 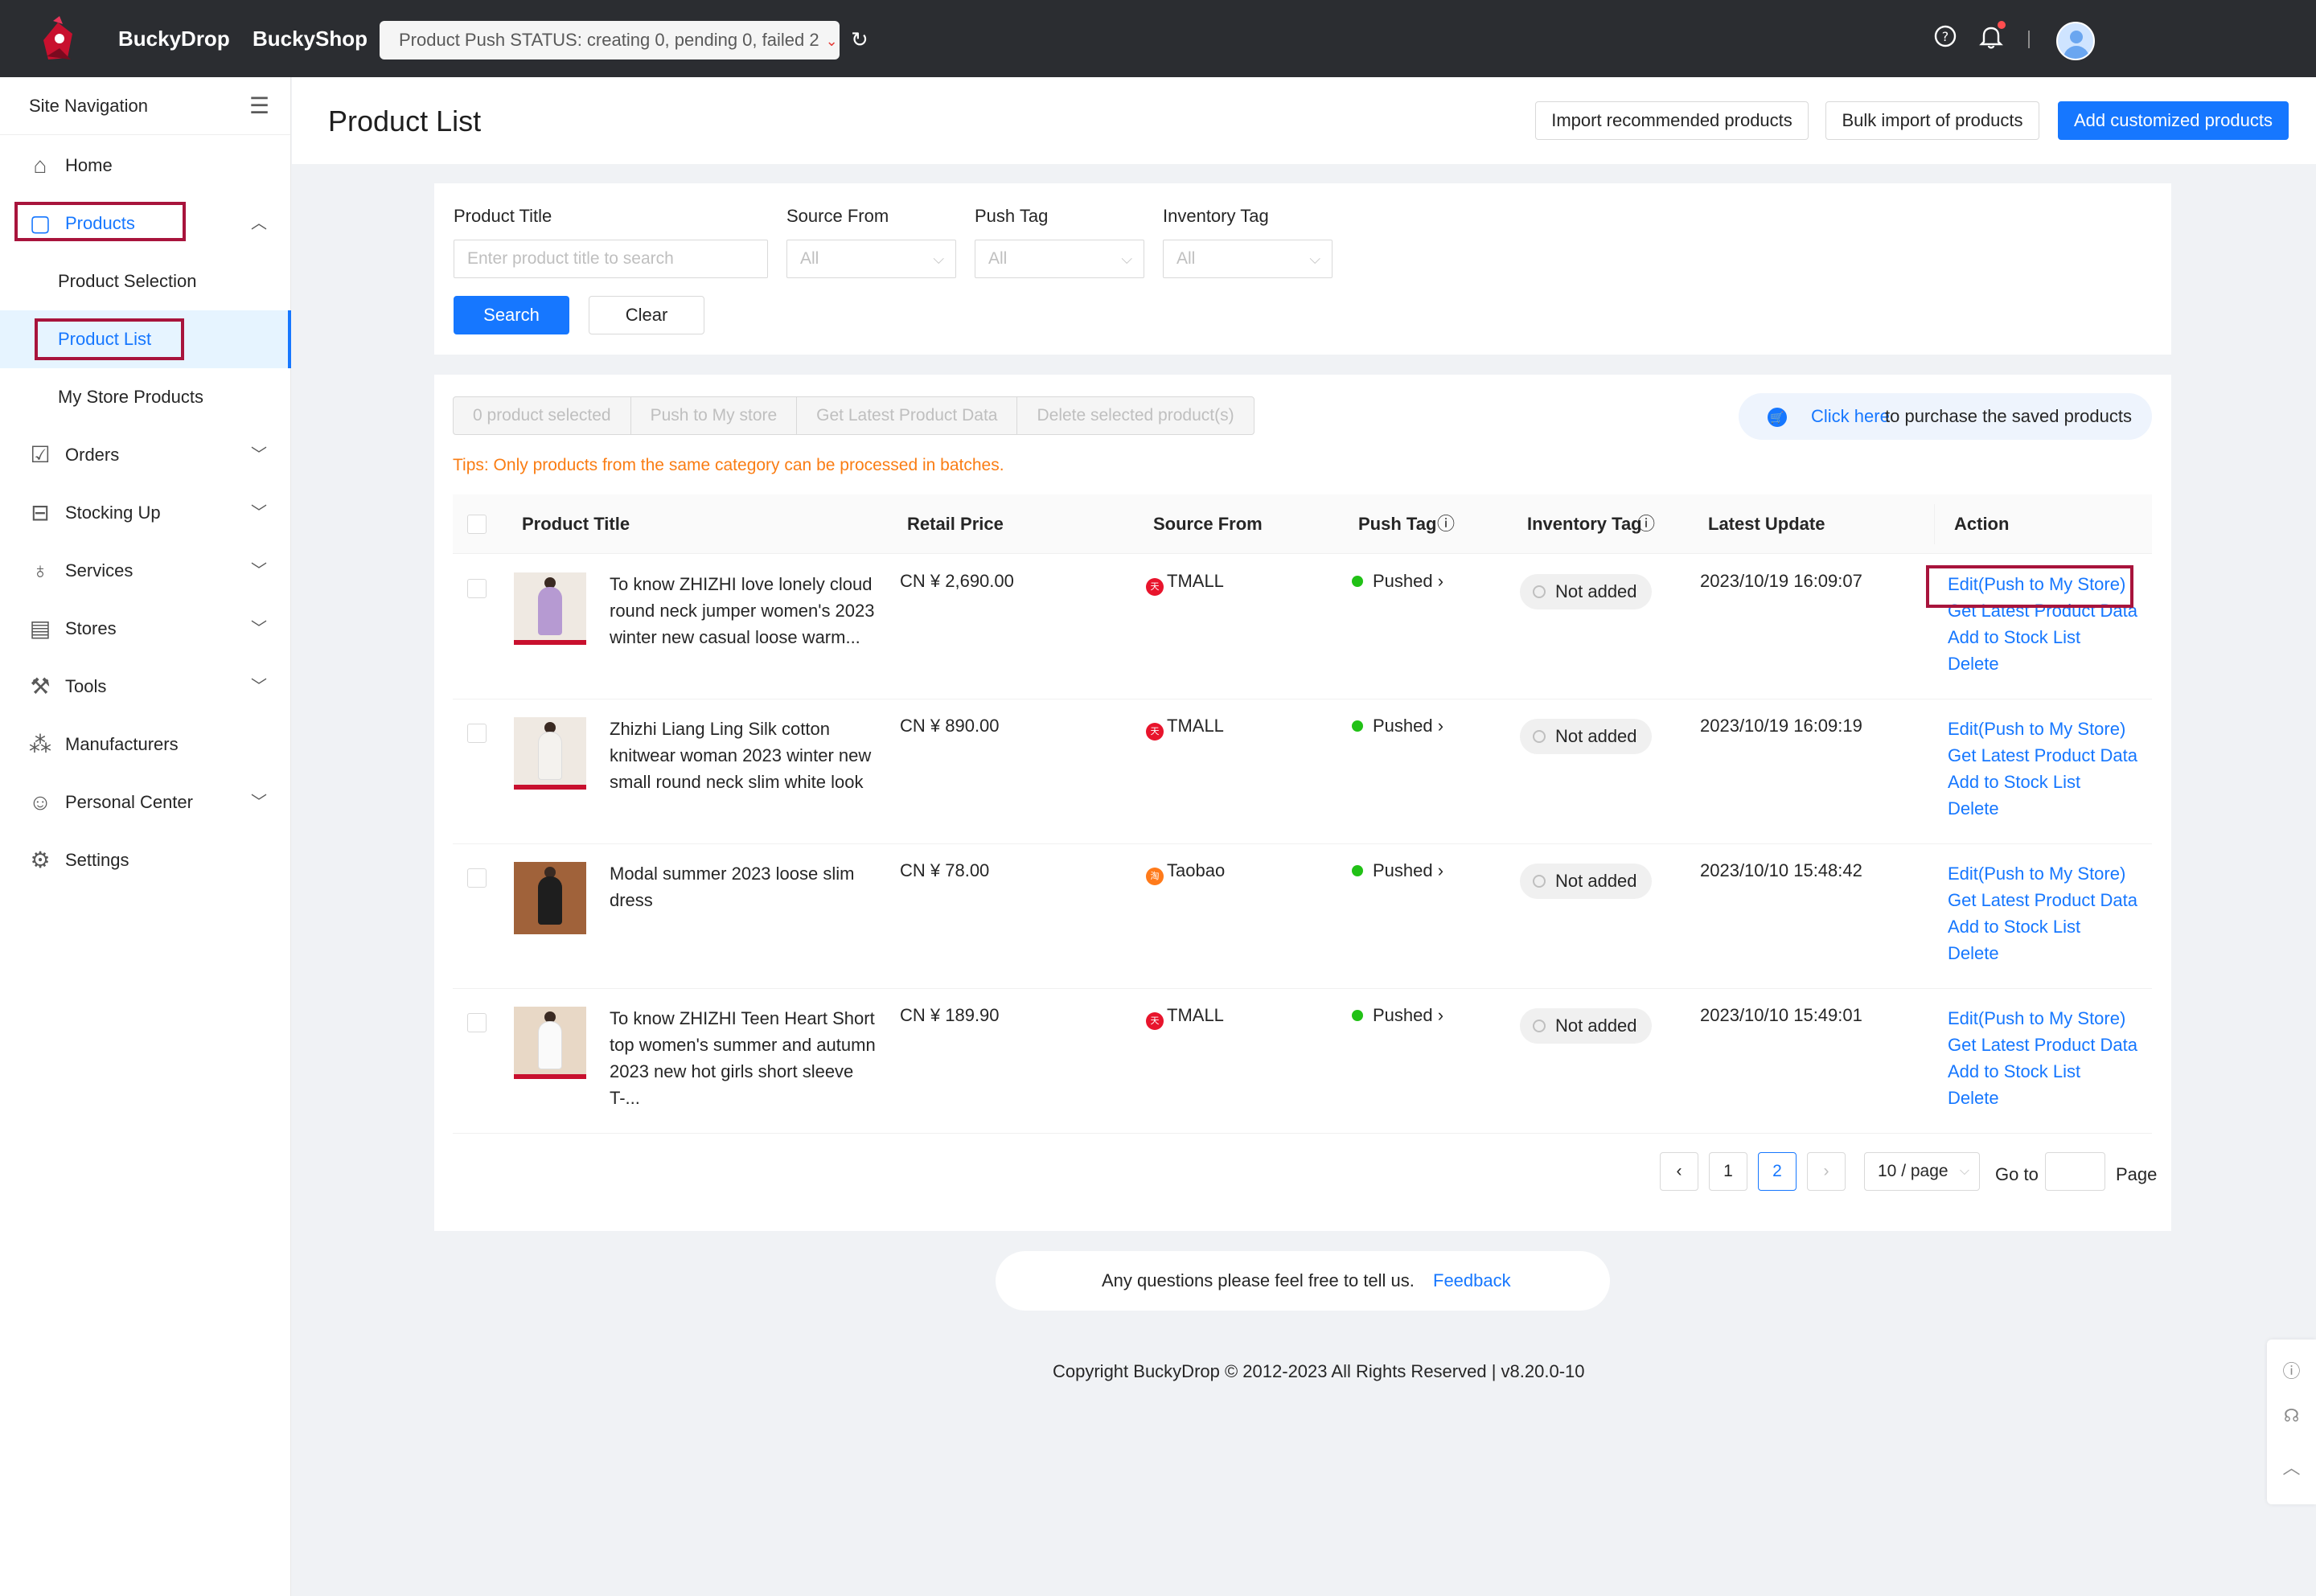 I want to click on page-1-button: 1, so click(x=1728, y=1171).